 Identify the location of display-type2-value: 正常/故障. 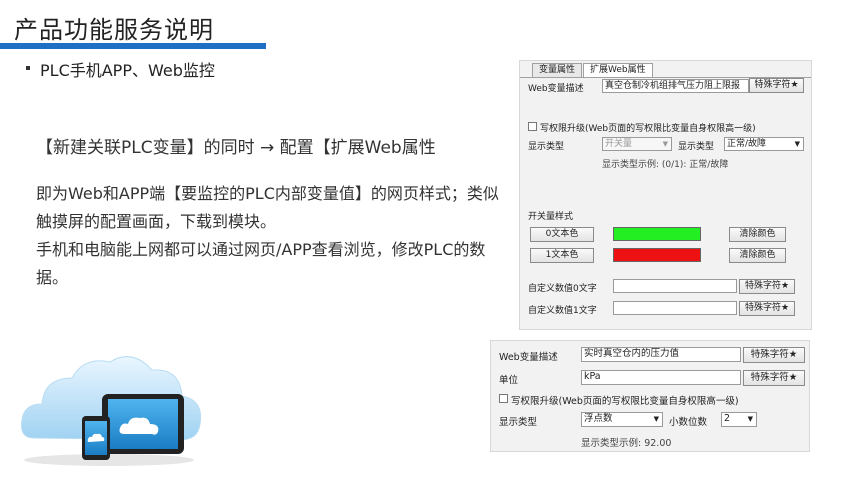
(747, 144).